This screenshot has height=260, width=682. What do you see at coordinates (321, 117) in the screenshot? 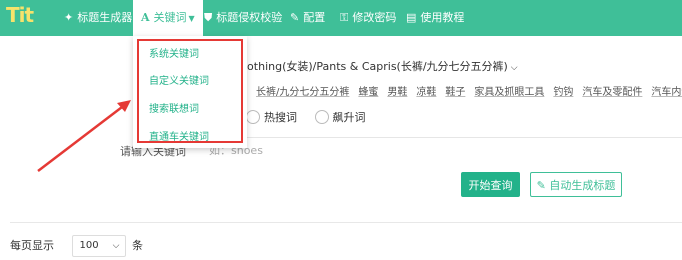
I see `radio-rising` at bounding box center [321, 117].